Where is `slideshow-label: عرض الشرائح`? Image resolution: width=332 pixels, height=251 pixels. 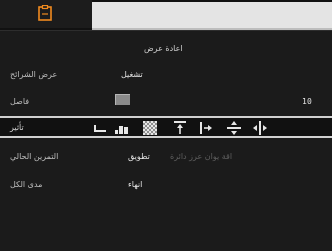 slideshow-label: عرض الشرائح is located at coordinates (34, 74).